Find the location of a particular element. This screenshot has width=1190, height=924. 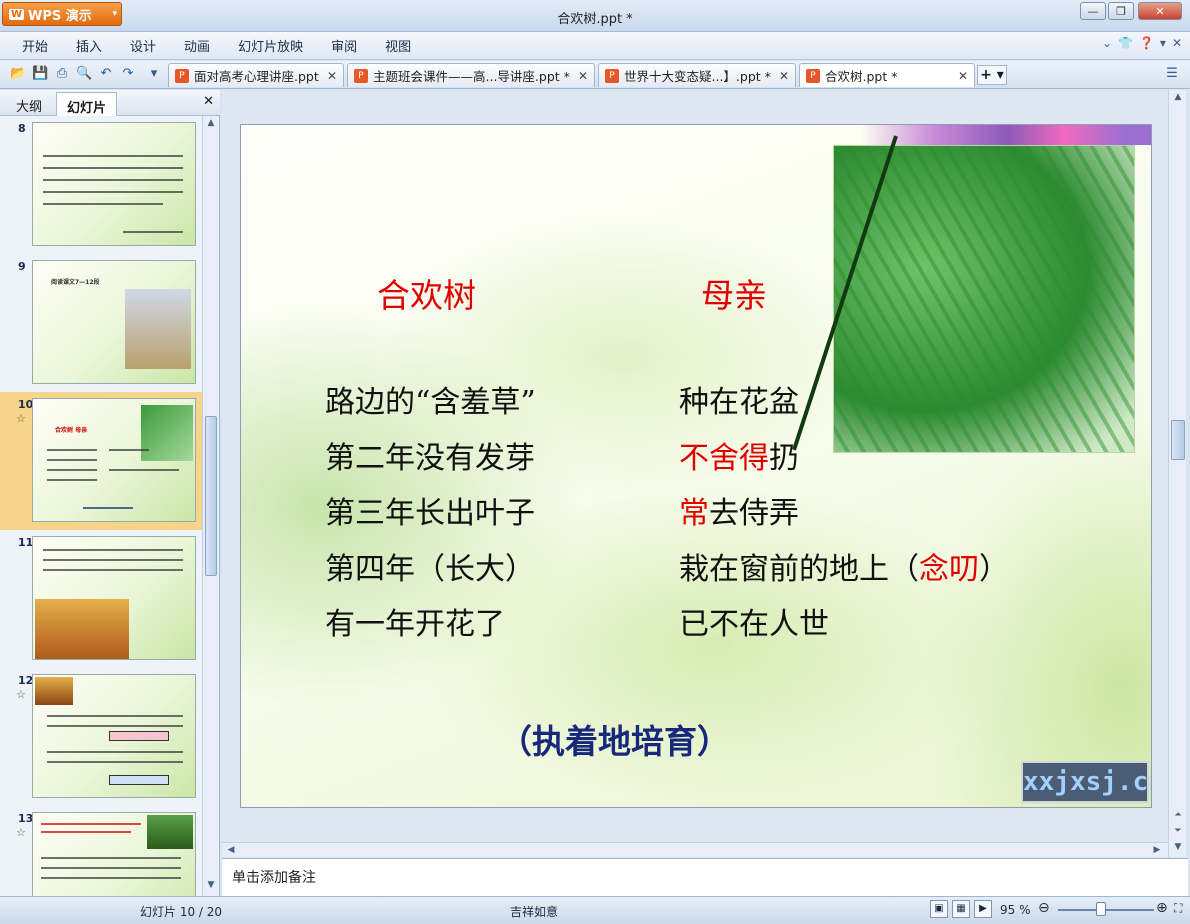

close-window-button: ✕ is located at coordinates (1160, 11).